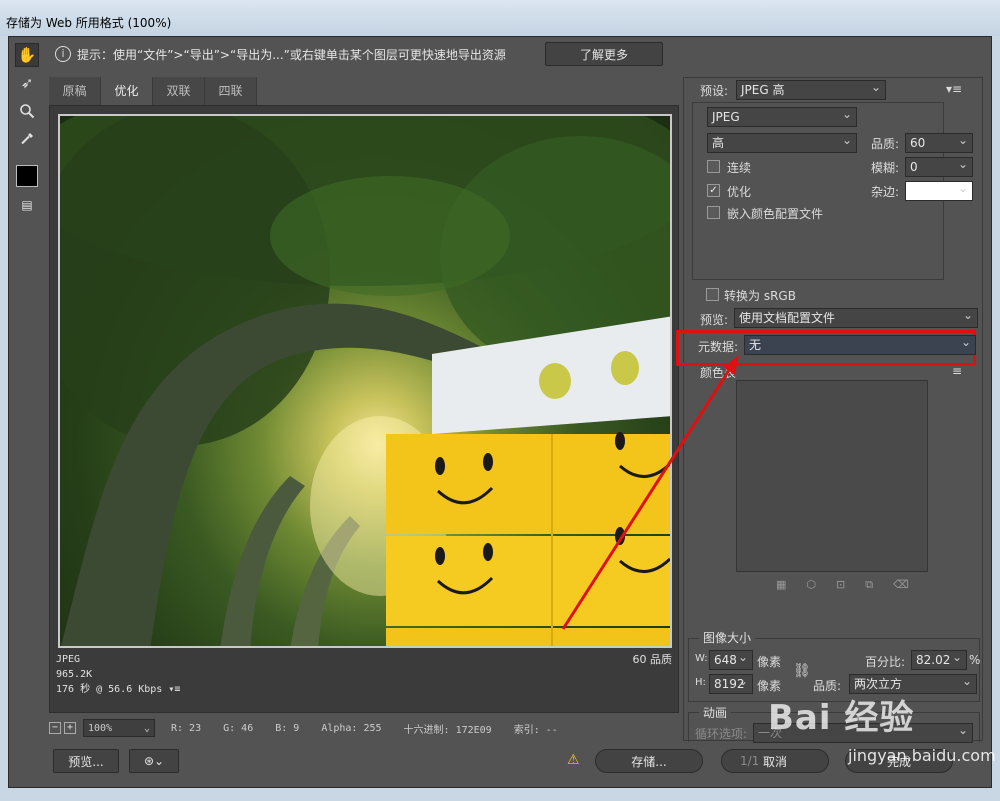  What do you see at coordinates (957, 371) in the screenshot?
I see `color-table-menu-icon: ≡` at bounding box center [957, 371].